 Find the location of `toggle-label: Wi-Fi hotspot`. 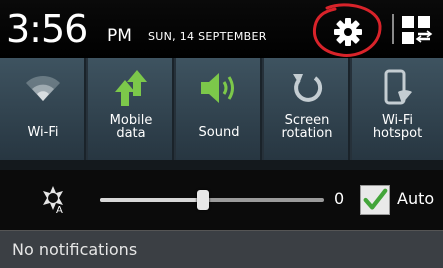

toggle-label: Wi-Fi hotspot is located at coordinates (397, 127).